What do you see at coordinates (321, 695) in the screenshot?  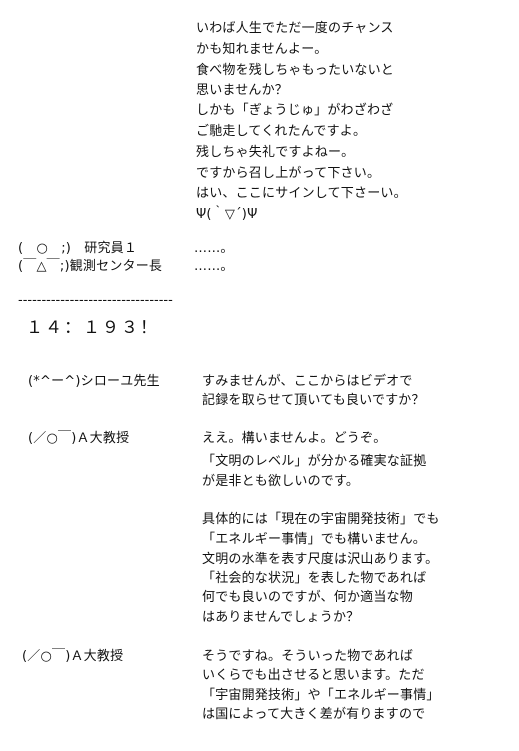 I see `dialogue-line: 「宇宙開発技術」や「エネルギー事情」` at bounding box center [321, 695].